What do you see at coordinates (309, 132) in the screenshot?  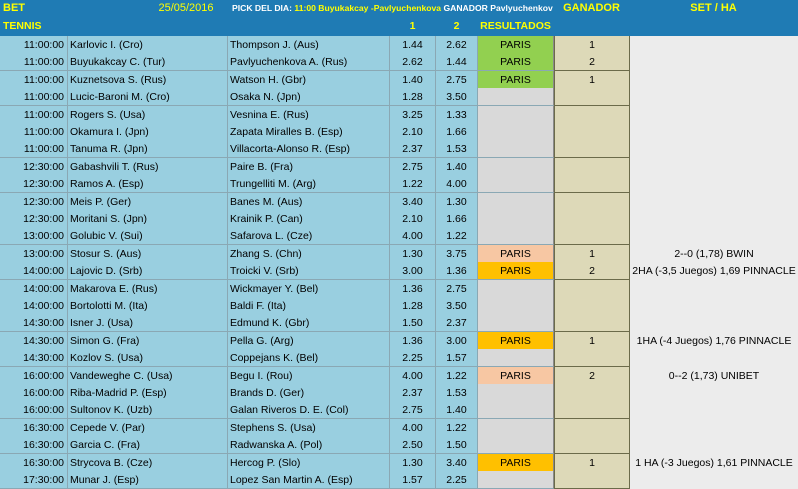 I see `away-player: Zapata Miralles B. (Esp)` at bounding box center [309, 132].